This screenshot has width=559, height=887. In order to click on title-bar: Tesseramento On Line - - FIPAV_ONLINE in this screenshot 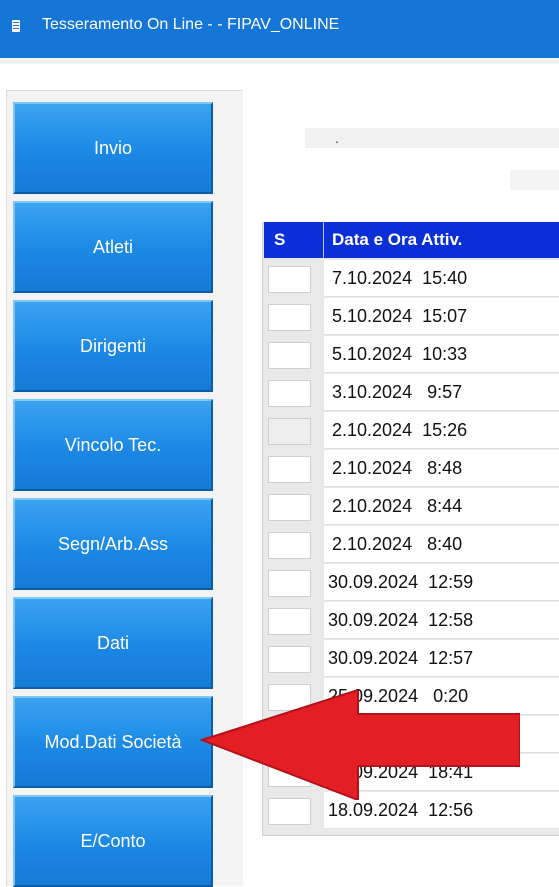, I will do `click(279, 29)`.